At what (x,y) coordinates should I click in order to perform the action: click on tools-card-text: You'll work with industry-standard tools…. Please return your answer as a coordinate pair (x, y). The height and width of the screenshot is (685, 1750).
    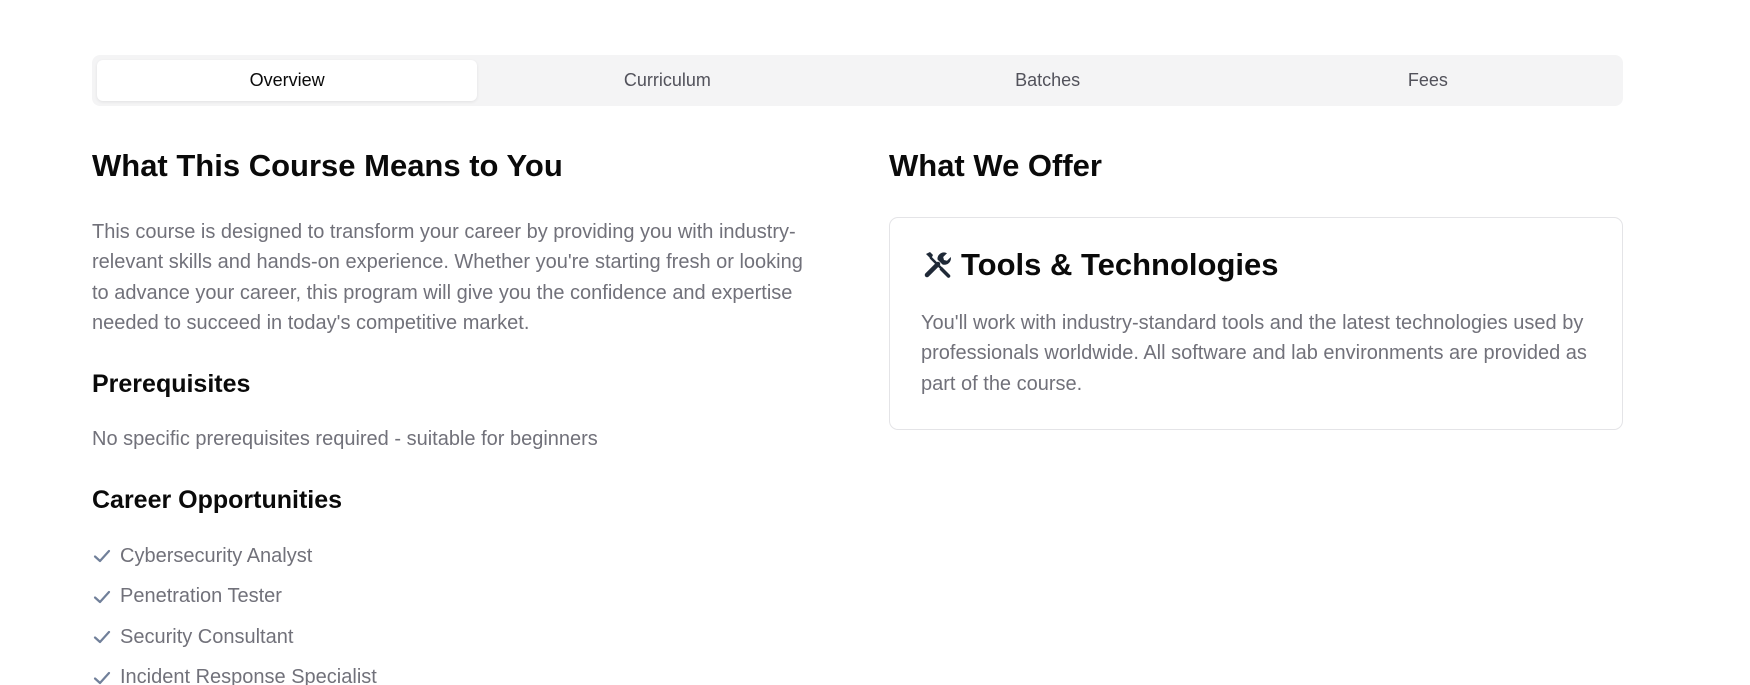
    Looking at the image, I should click on (1254, 353).